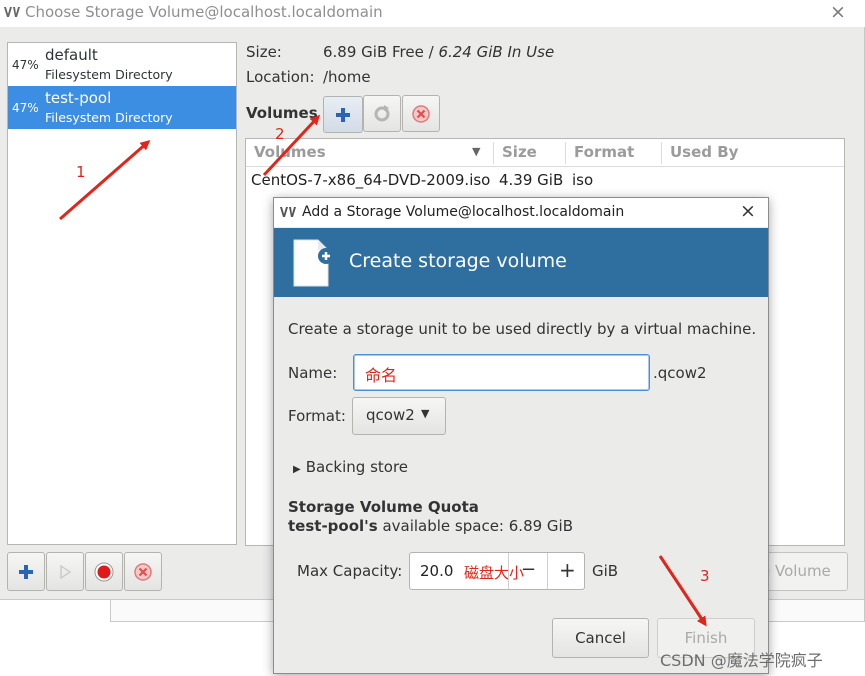 The image size is (865, 676). Describe the element at coordinates (425, 413) in the screenshot. I see `dropdown-arrow-icon: ▼` at that location.